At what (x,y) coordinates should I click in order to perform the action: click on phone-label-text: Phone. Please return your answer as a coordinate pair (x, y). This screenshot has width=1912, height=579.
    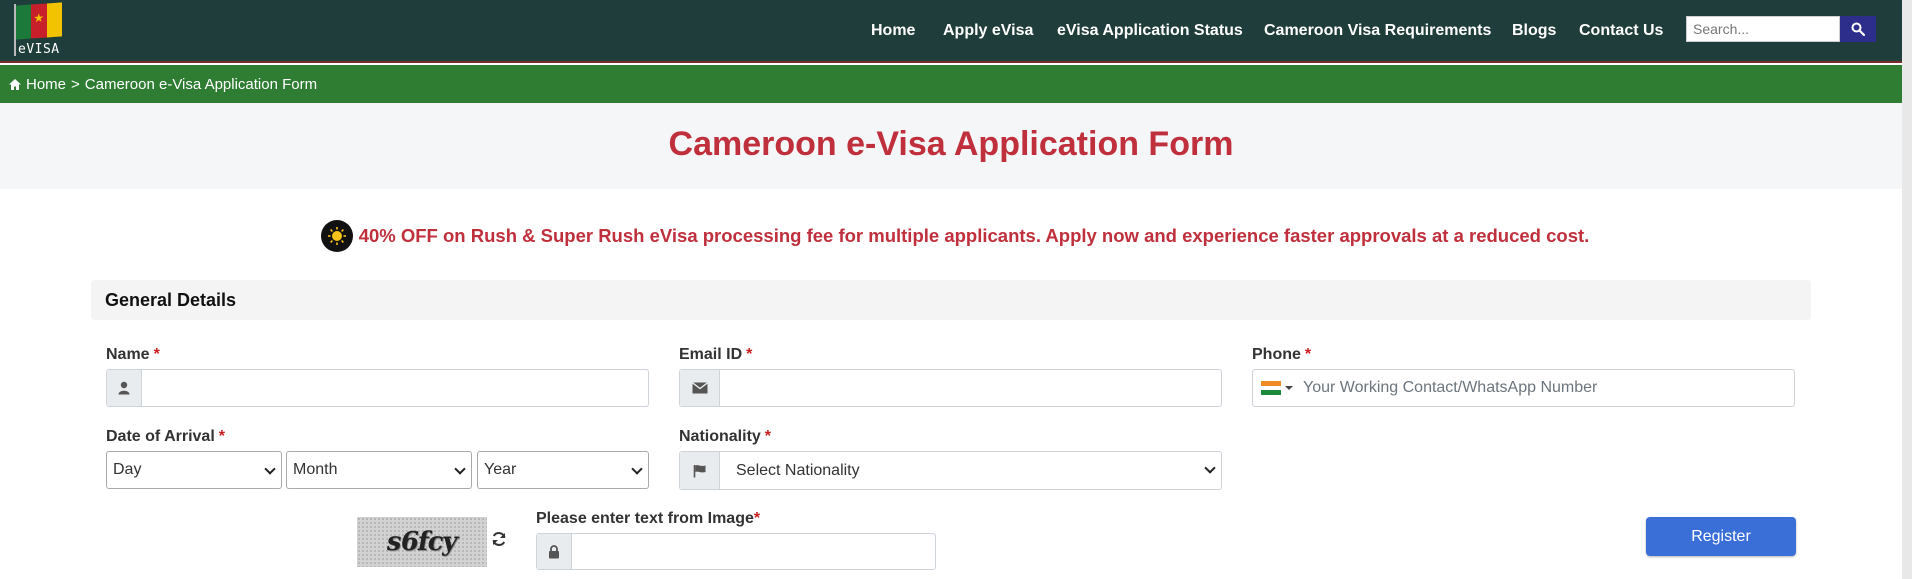
    Looking at the image, I should click on (1276, 354).